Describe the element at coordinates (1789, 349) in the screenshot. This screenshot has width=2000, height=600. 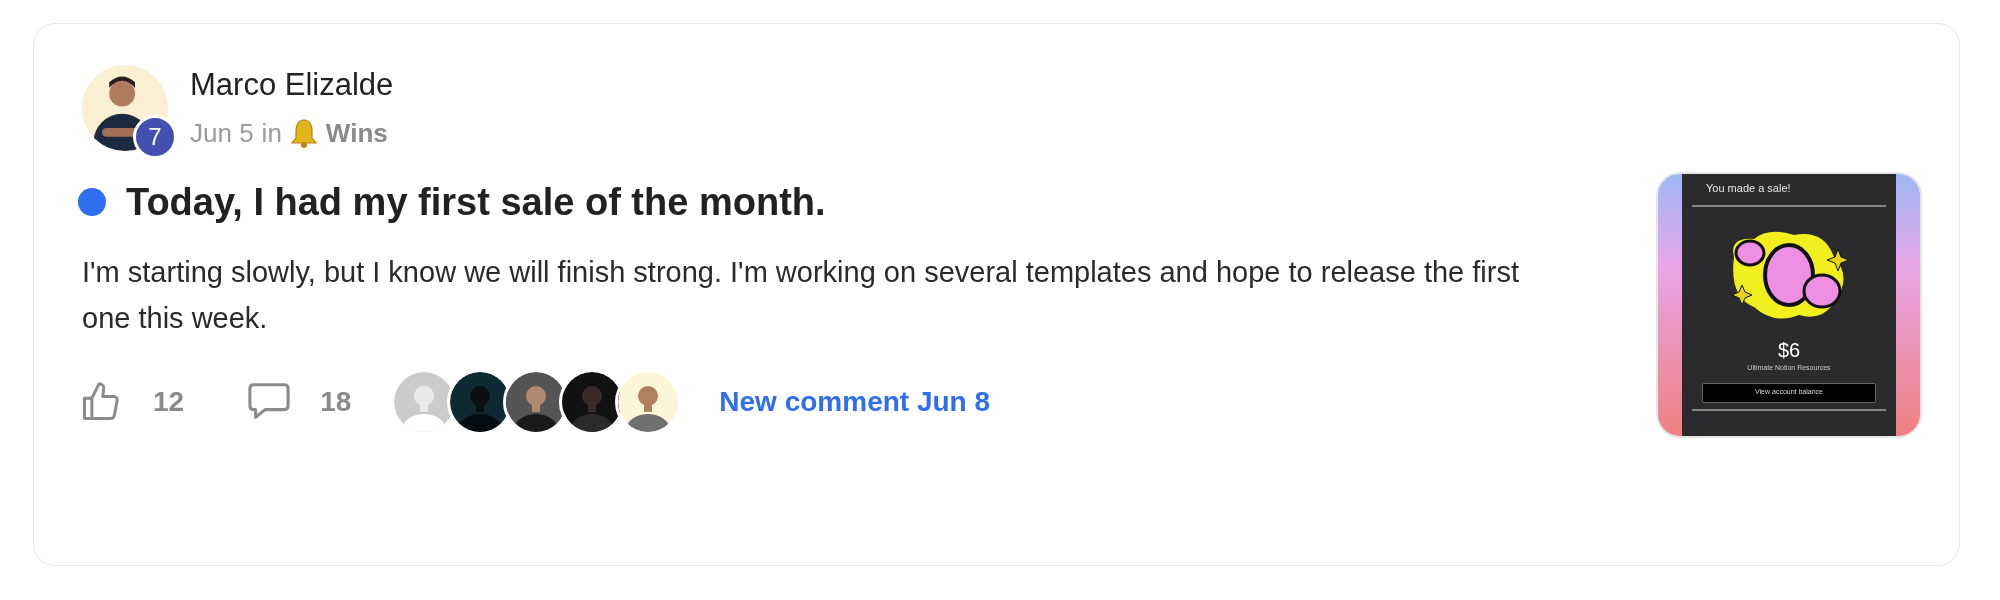
I see `sale-amount: $6` at that location.